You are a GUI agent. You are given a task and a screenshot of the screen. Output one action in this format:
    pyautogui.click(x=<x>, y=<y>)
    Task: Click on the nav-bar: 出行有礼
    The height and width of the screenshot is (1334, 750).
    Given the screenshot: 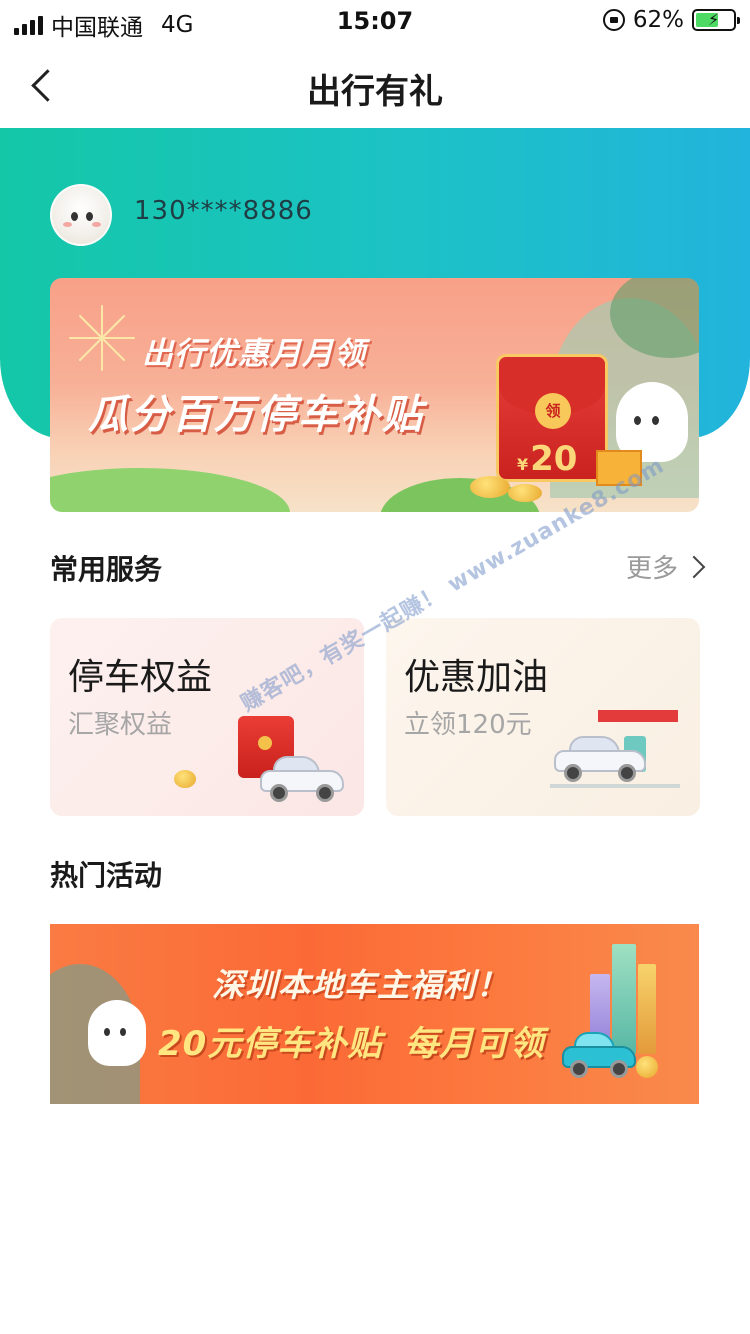 What is the action you would take?
    pyautogui.click(x=375, y=86)
    